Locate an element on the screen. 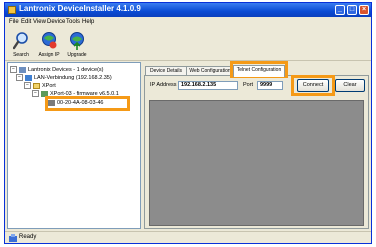 The image size is (376, 247). tree-item-root: − Lantronix Devices - 1 device(s) is located at coordinates (57, 70).